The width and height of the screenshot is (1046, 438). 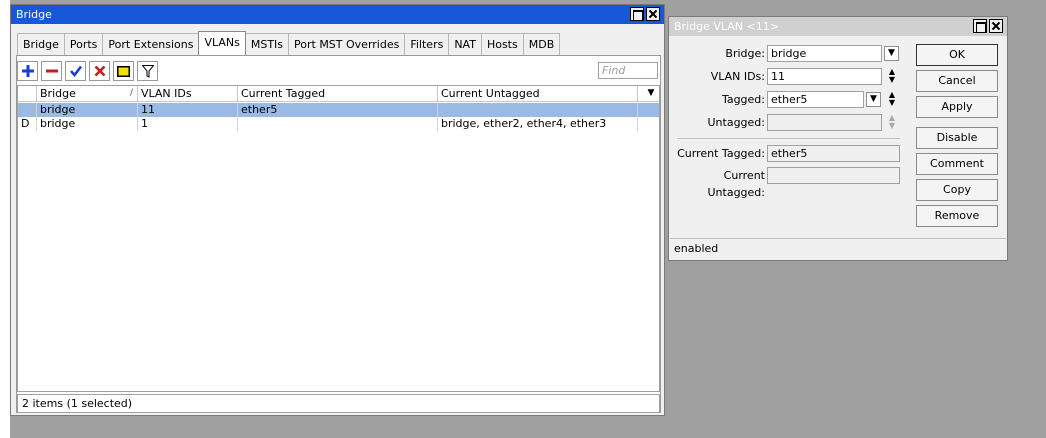 What do you see at coordinates (83, 44) in the screenshot?
I see `tab-ports: Ports` at bounding box center [83, 44].